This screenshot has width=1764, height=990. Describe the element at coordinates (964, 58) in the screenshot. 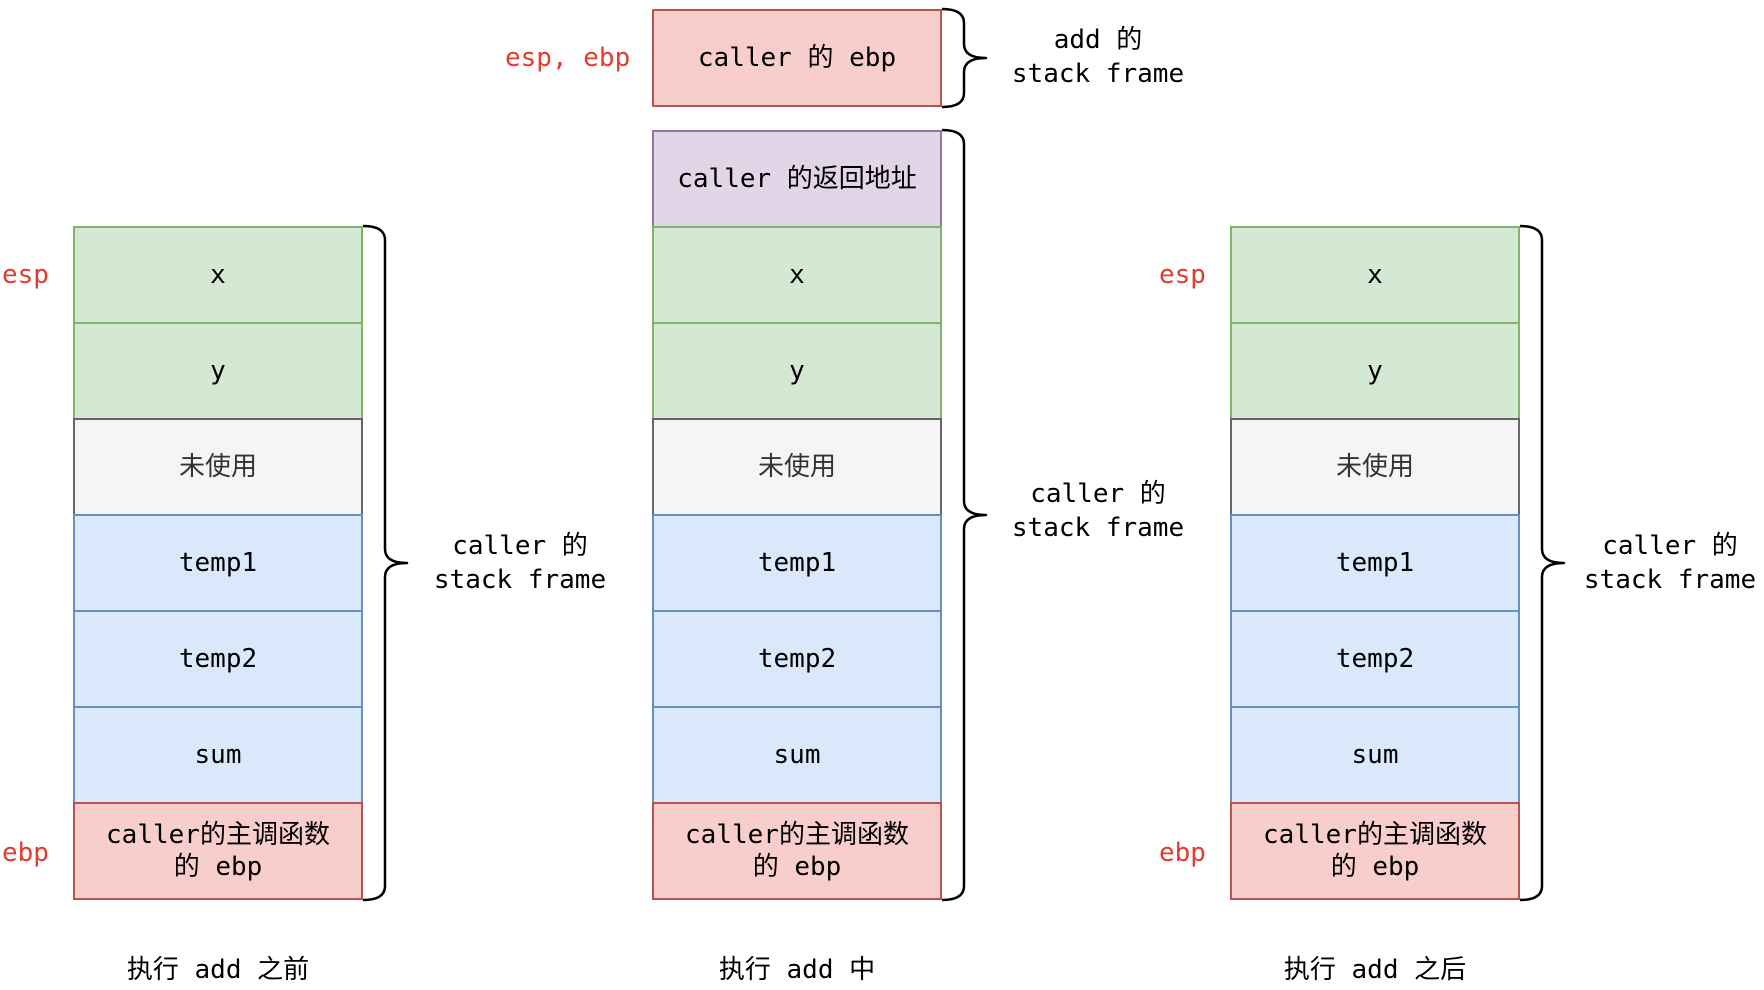

I see `add-frame-brace` at that location.